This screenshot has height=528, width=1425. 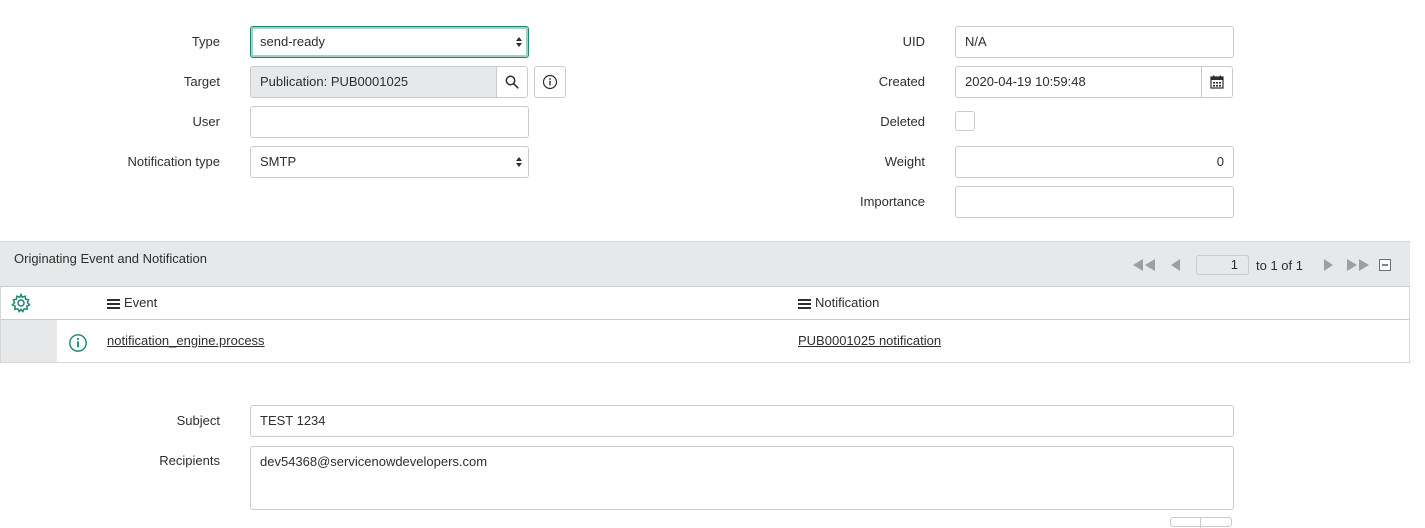 I want to click on column-event-label: Event, so click(x=141, y=302).